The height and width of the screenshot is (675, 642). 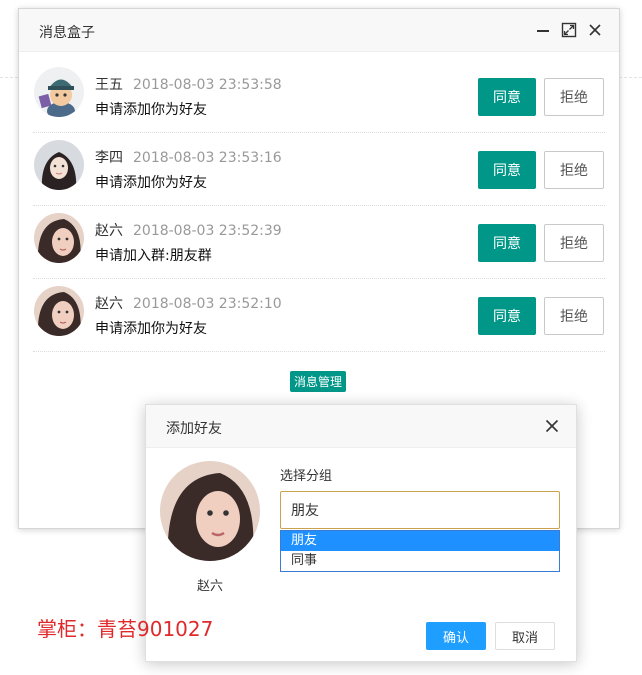 I want to click on timestamp: 2018-08-03 23:52:39, so click(x=207, y=231).